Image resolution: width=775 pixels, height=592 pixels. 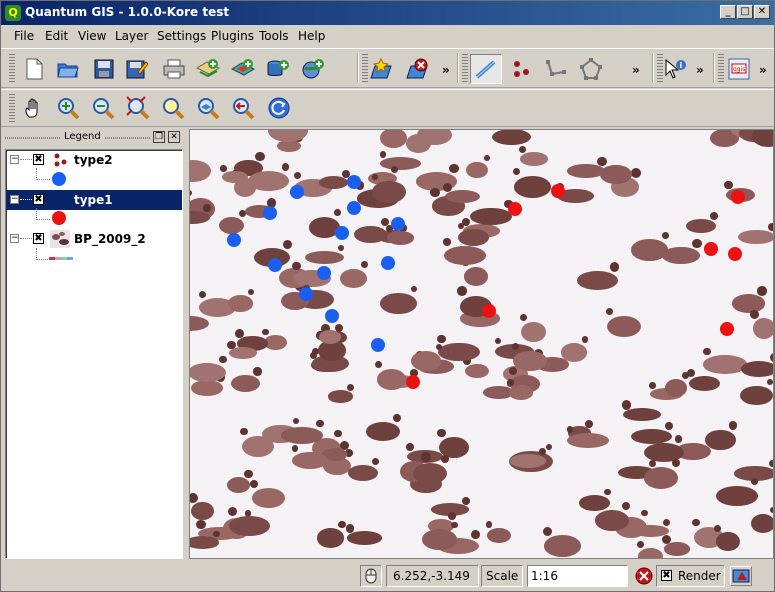 What do you see at coordinates (174, 69) in the screenshot?
I see `print-button` at bounding box center [174, 69].